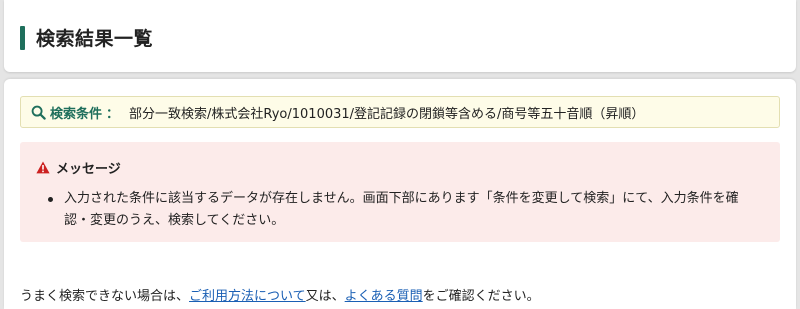 Image resolution: width=800 pixels, height=309 pixels. What do you see at coordinates (384, 296) in the screenshot?
I see `faq-link: よくある質問` at bounding box center [384, 296].